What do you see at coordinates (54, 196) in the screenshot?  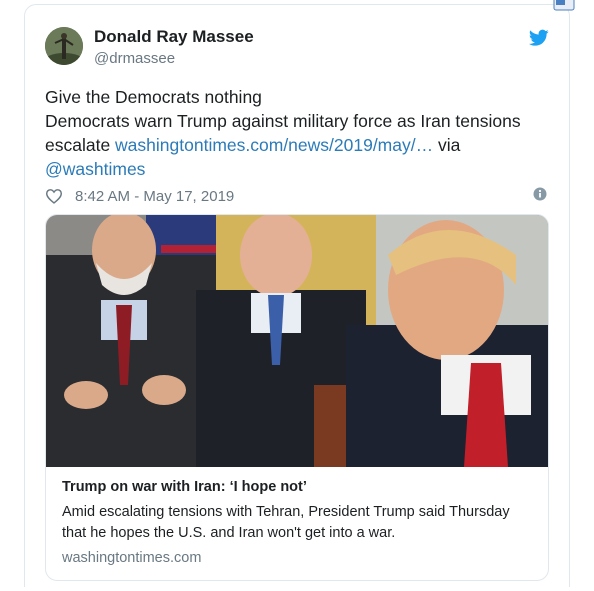 I see `heart-icon` at bounding box center [54, 196].